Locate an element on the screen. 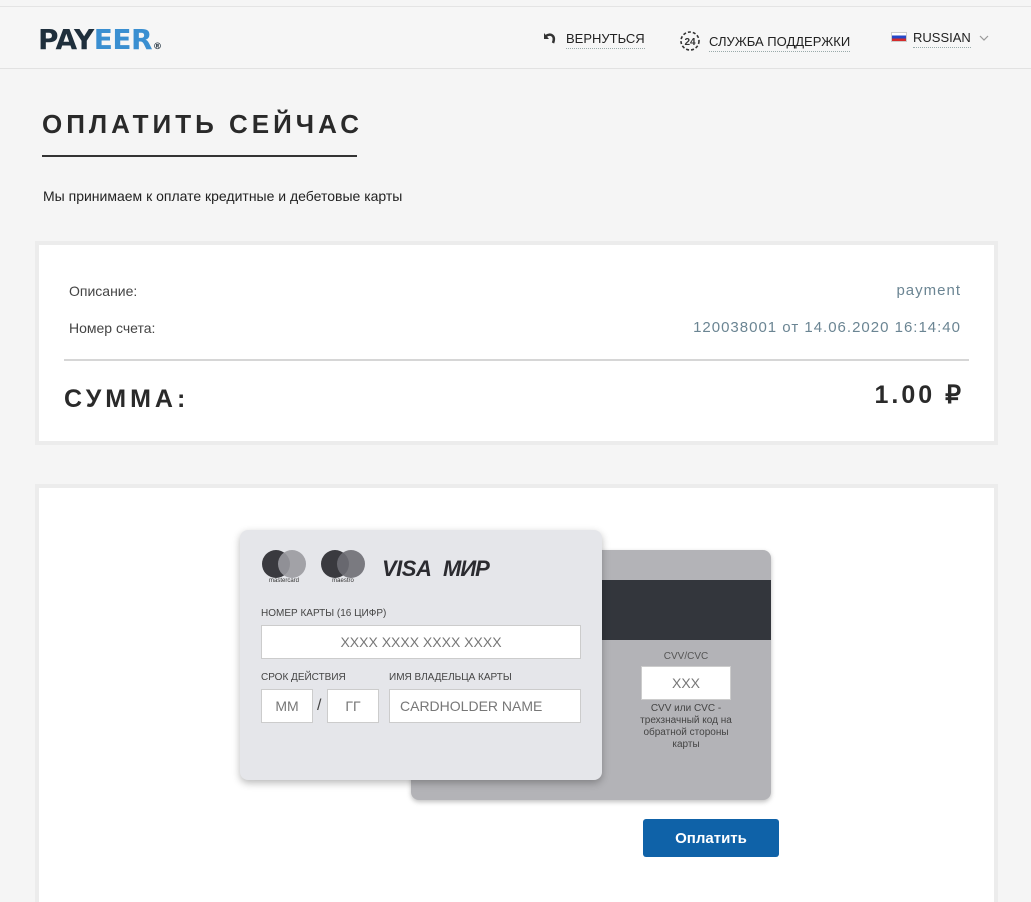 Image resolution: width=1031 pixels, height=902 pixels. support-link-label: СЛУЖБА ПОДДЕРЖКИ is located at coordinates (780, 43).